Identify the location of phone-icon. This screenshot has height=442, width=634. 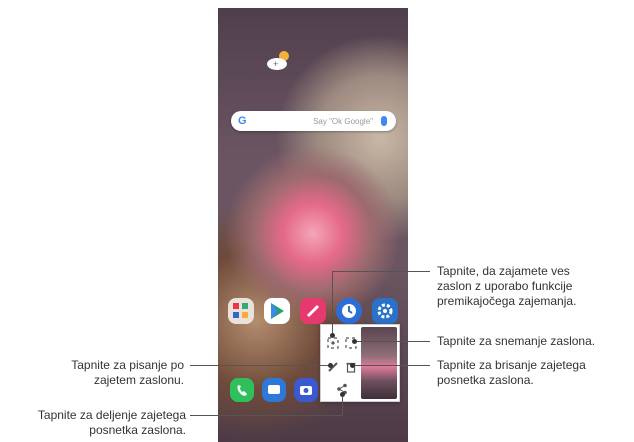
(242, 390).